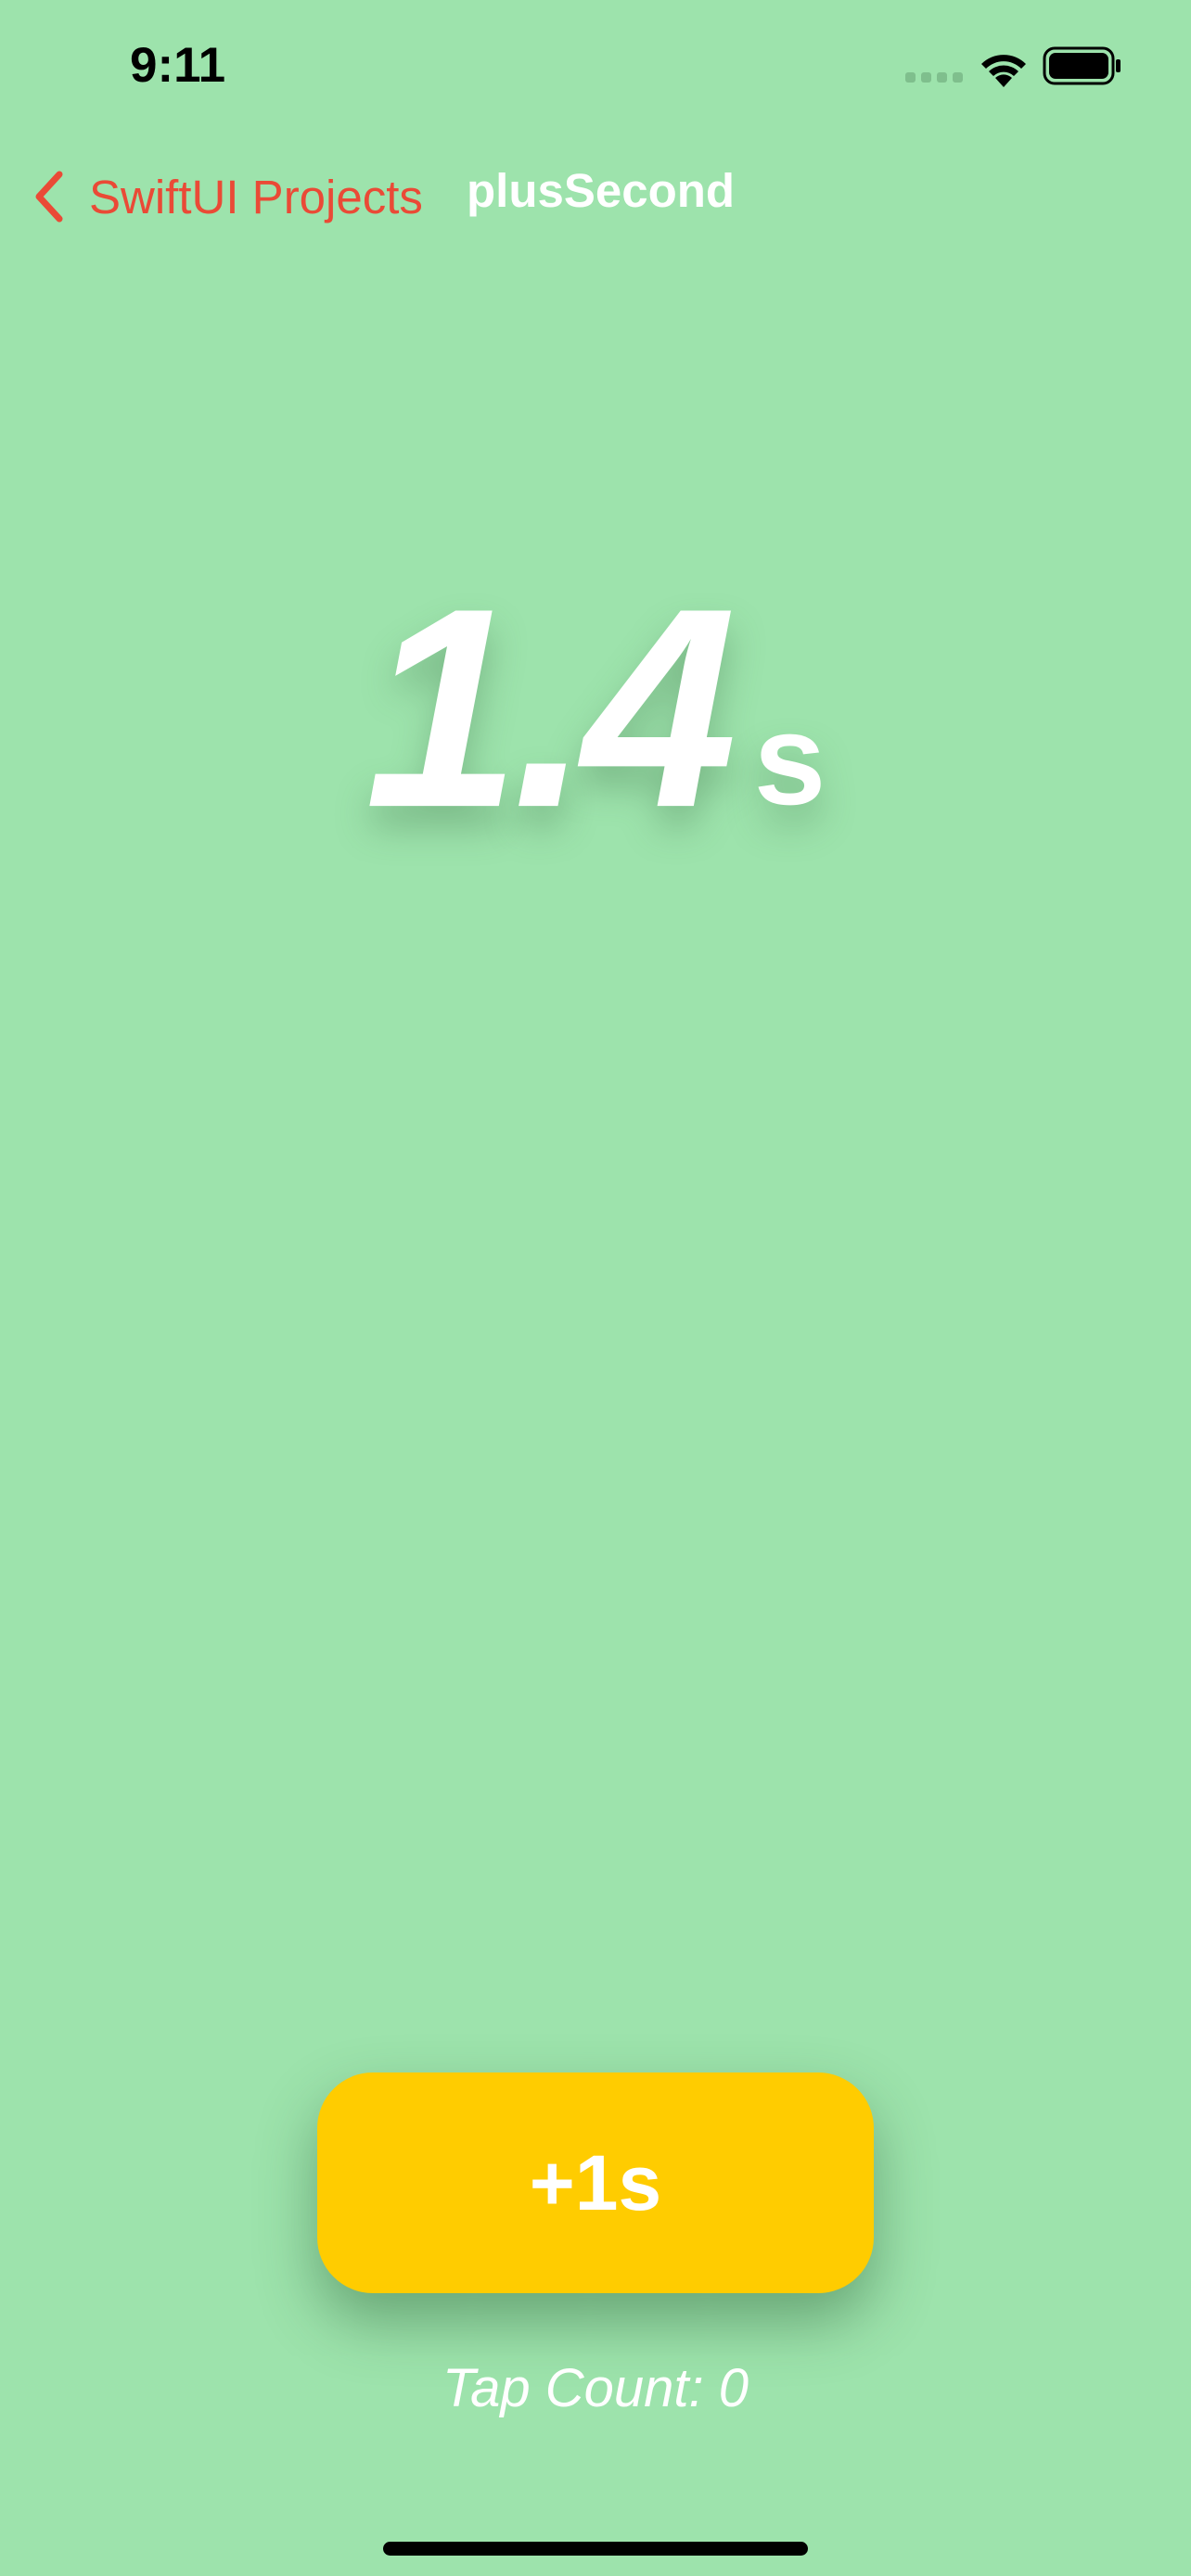  Describe the element at coordinates (256, 196) in the screenshot. I see `back-button-label: SwiftUI Projects` at that location.